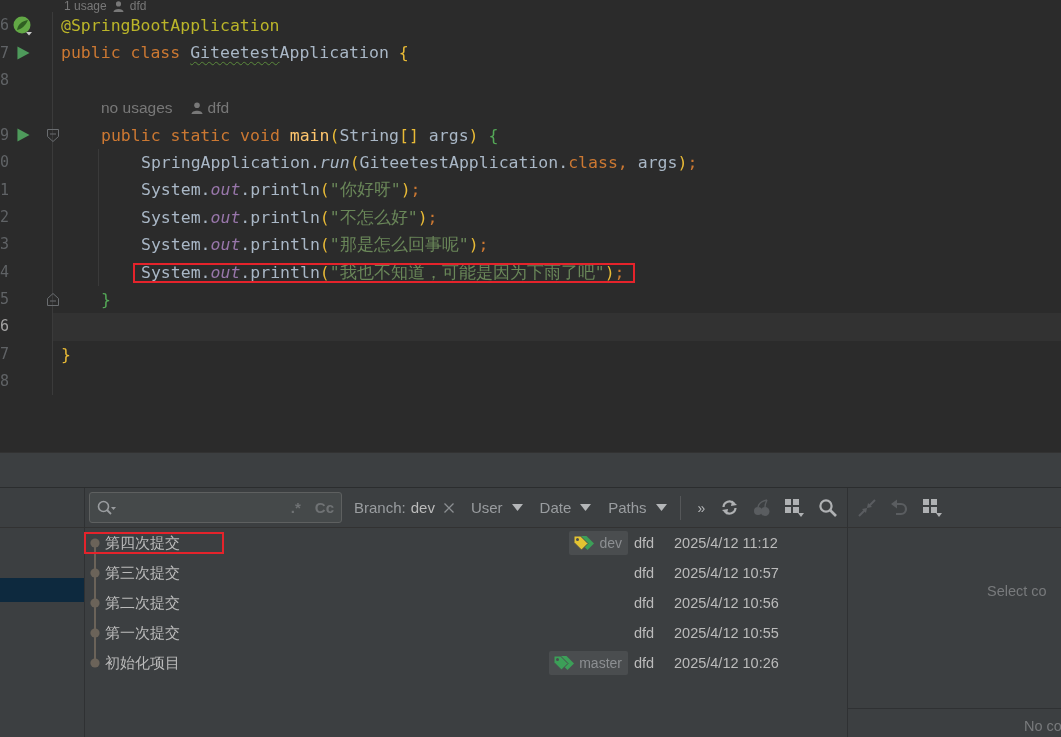 Image resolution: width=1061 pixels, height=737 pixels. Describe the element at coordinates (600, 663) in the screenshot. I see `ref-name: master` at that location.